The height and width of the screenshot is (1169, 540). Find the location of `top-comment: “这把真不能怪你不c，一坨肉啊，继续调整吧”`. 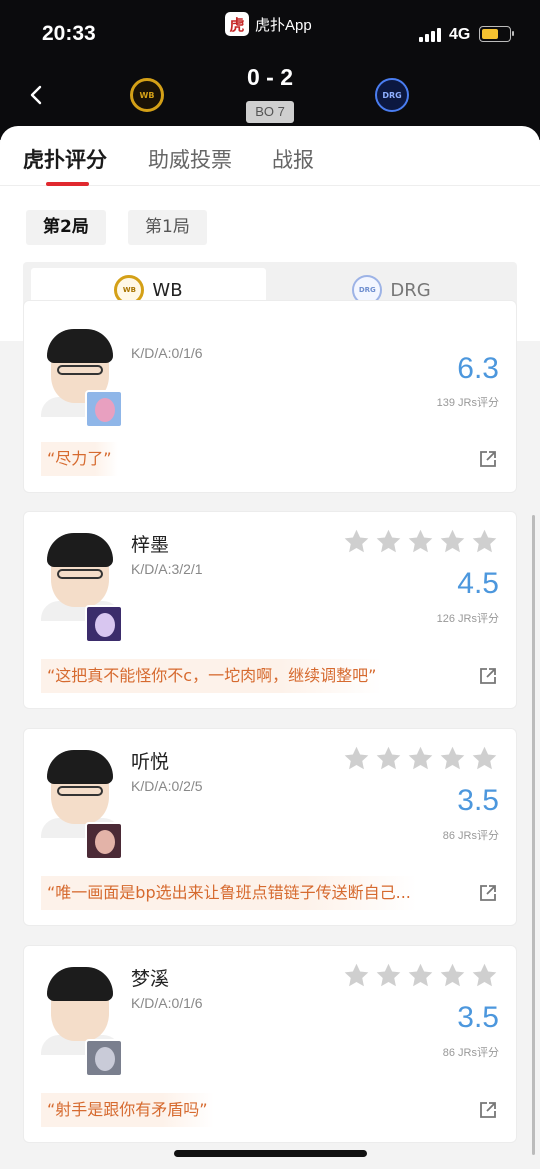

top-comment: “这把真不能怪你不c，一坨肉啊，继续调整吧” is located at coordinates (212, 676).